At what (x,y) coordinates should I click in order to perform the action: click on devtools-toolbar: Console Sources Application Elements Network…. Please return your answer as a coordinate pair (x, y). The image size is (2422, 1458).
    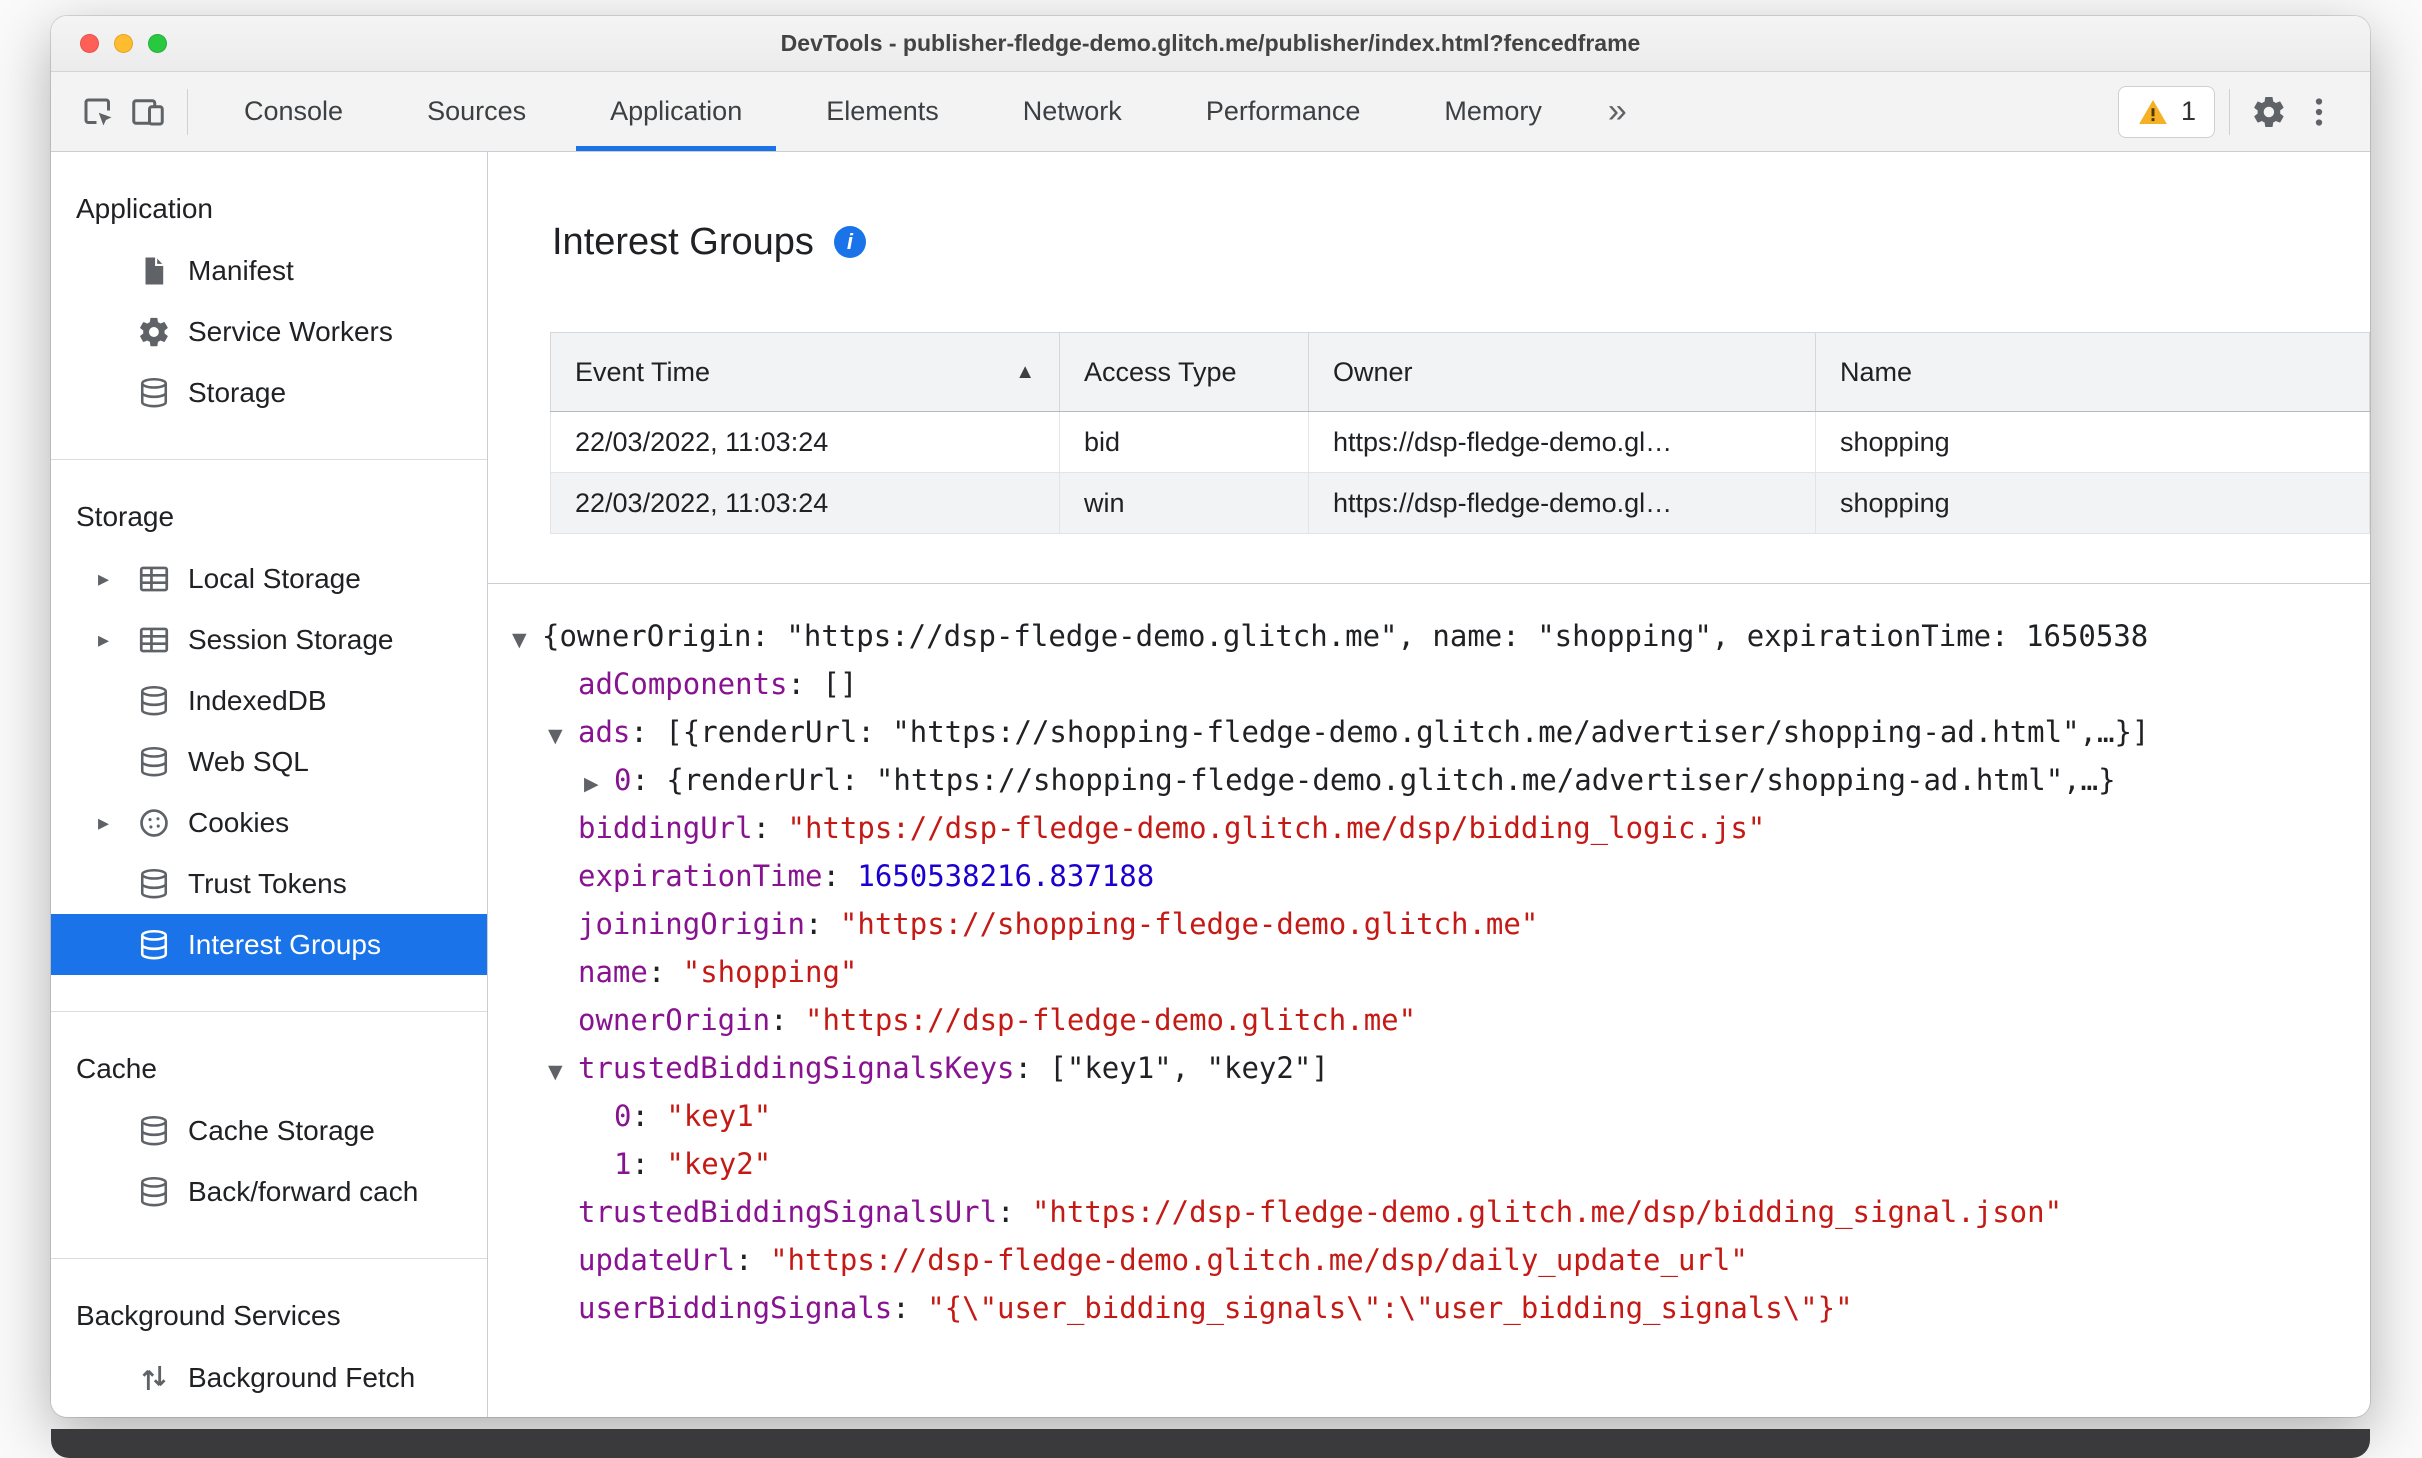
    Looking at the image, I should click on (1210, 112).